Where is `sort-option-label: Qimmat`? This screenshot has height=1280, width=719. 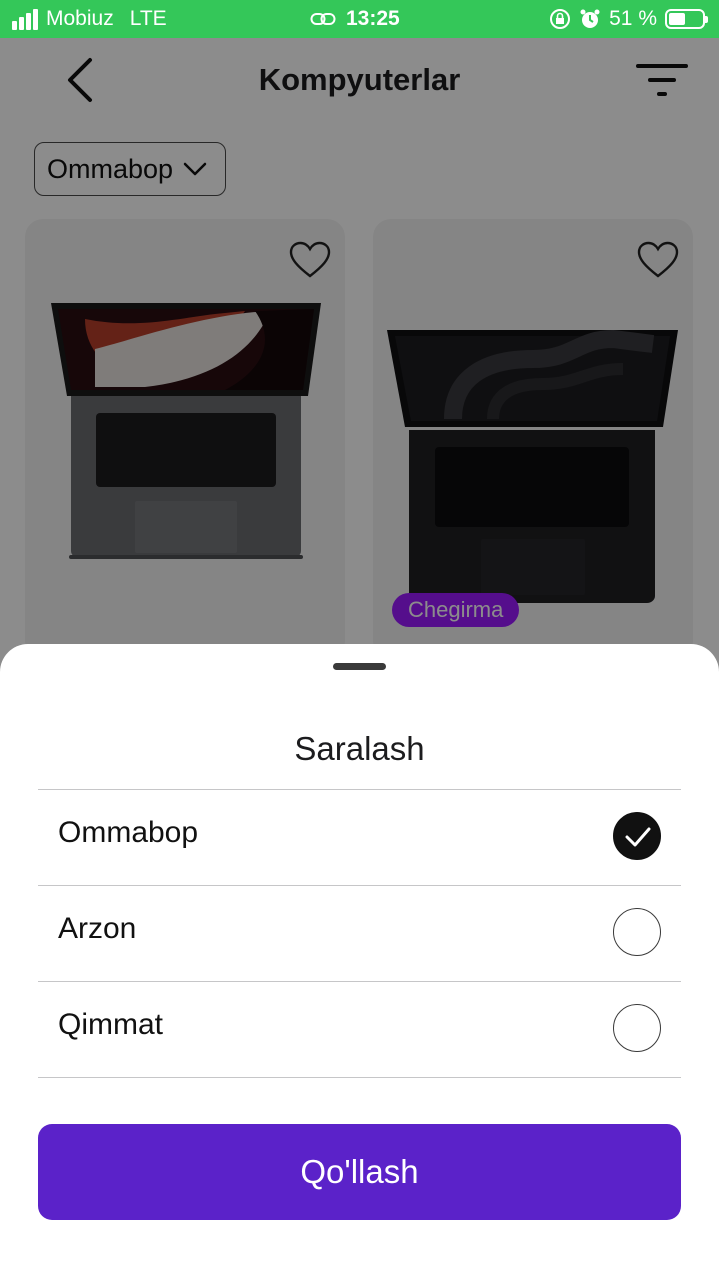
sort-option-label: Qimmat is located at coordinates (110, 1024).